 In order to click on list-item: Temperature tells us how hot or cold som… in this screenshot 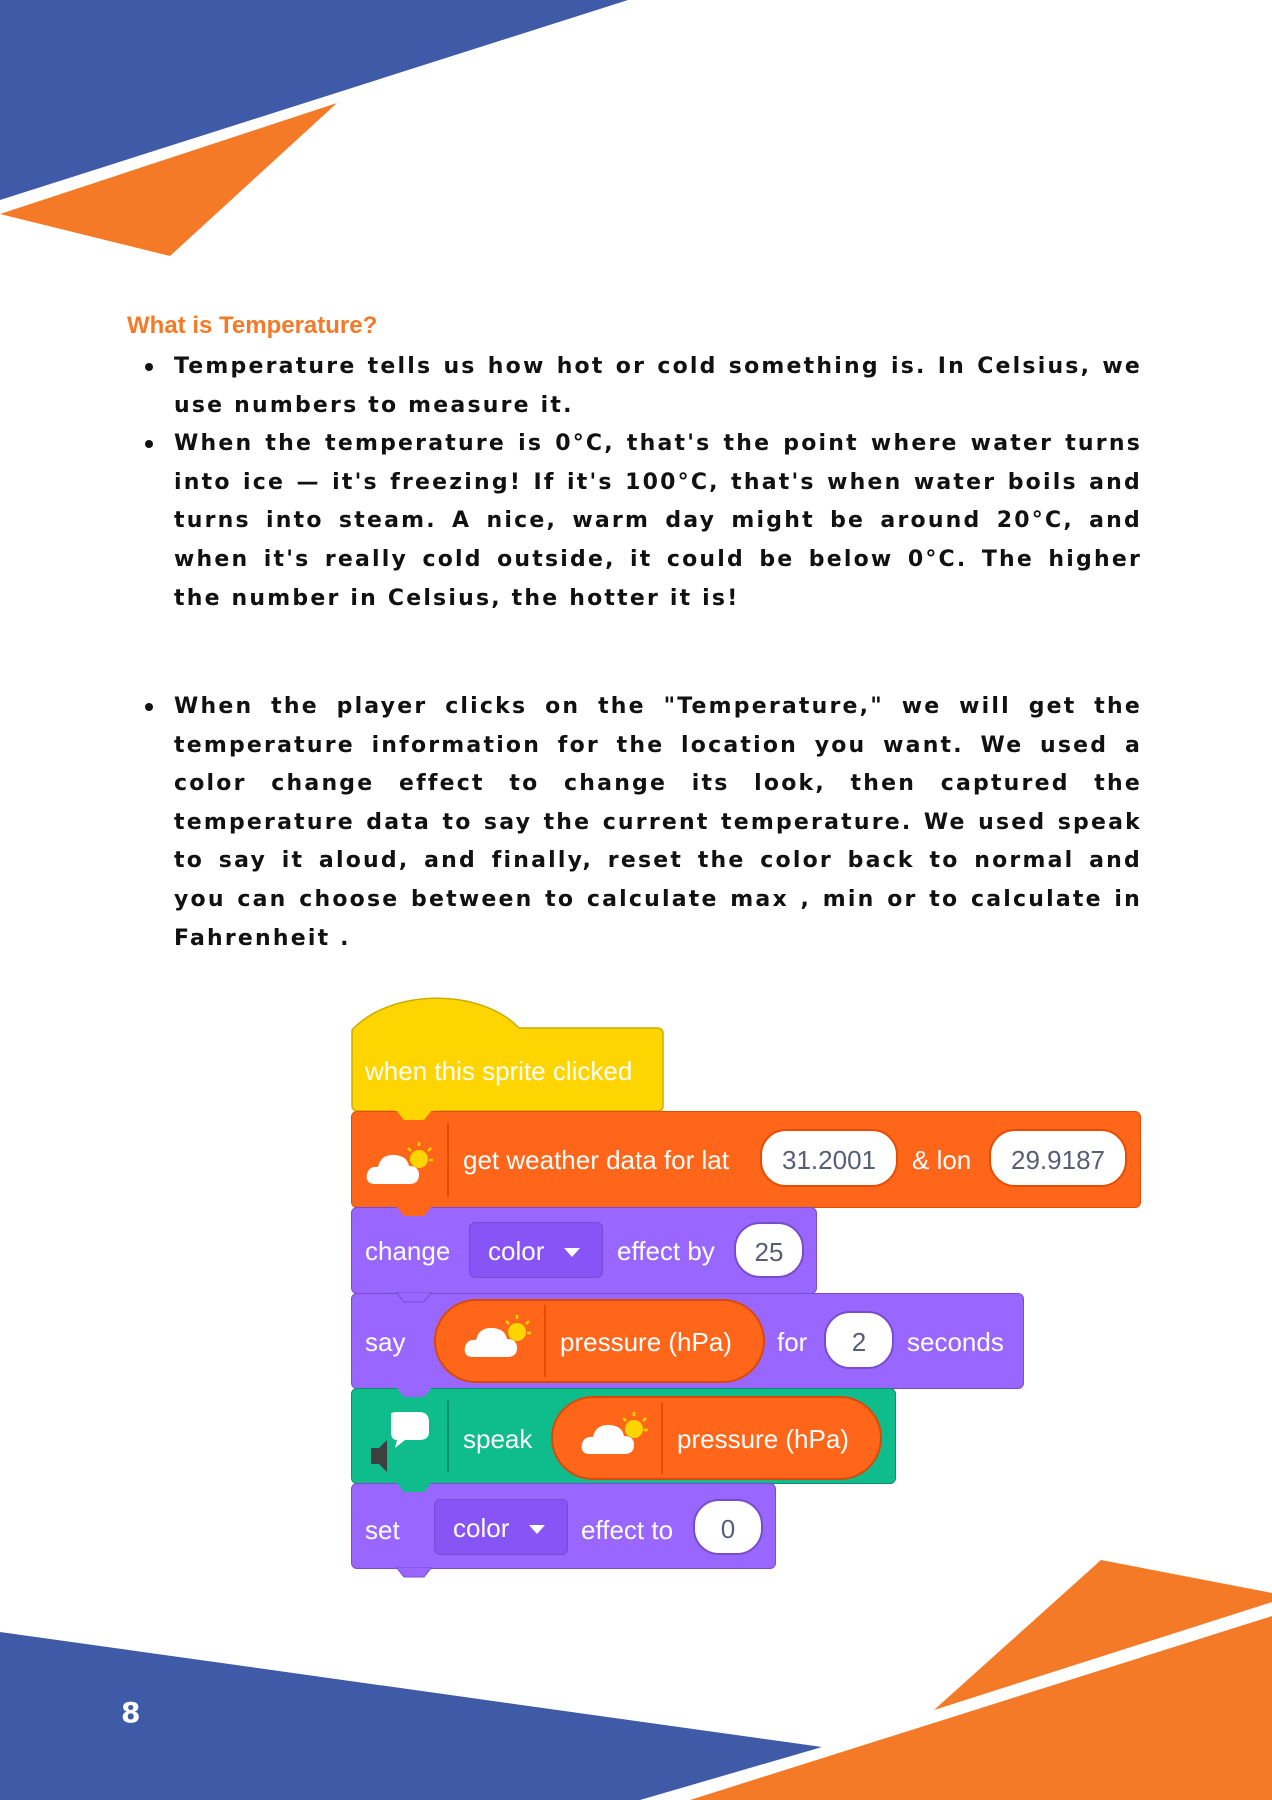, I will do `click(634, 386)`.